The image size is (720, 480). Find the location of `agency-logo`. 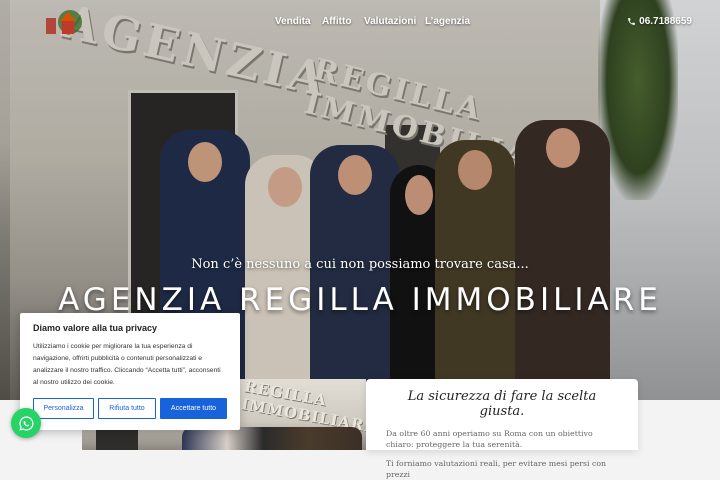

agency-logo is located at coordinates (64, 23).